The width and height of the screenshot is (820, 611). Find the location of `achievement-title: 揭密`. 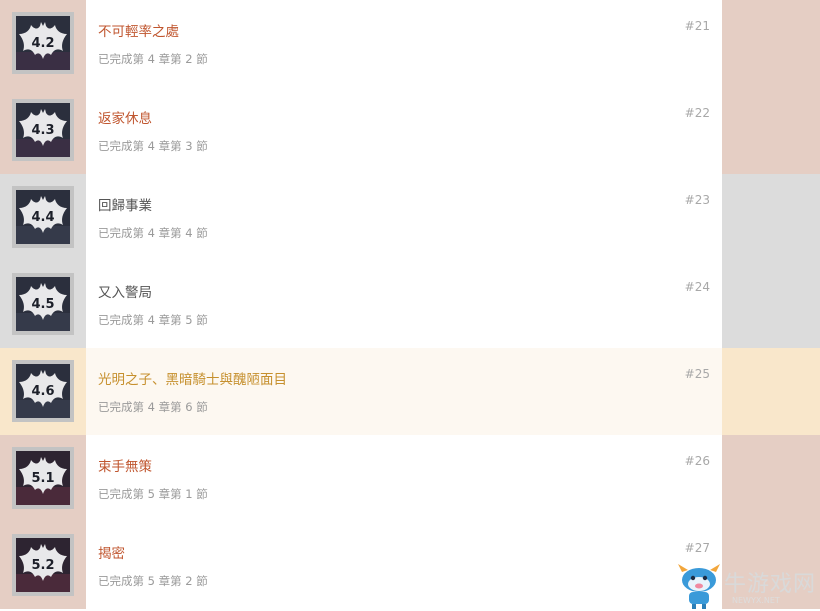

achievement-title: 揭密 is located at coordinates (111, 554).